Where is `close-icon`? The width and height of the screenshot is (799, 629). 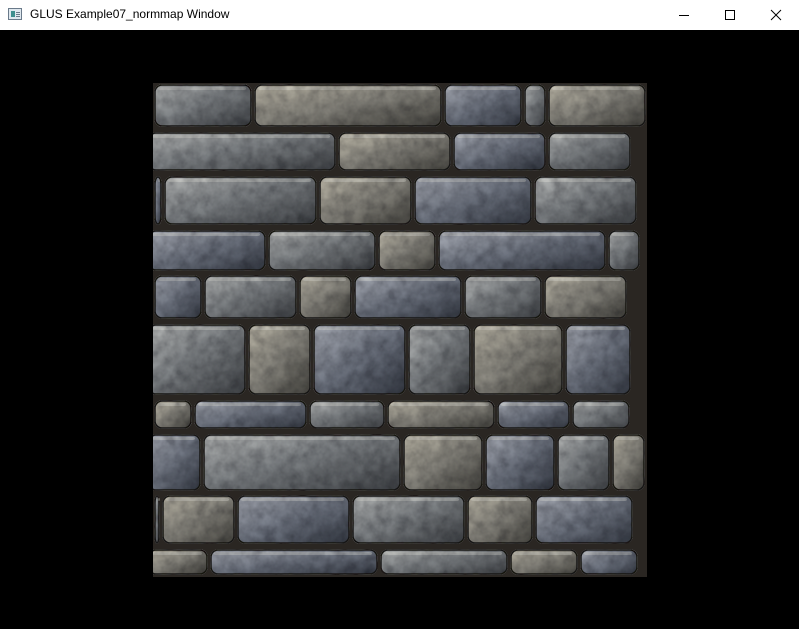
close-icon is located at coordinates (776, 15).